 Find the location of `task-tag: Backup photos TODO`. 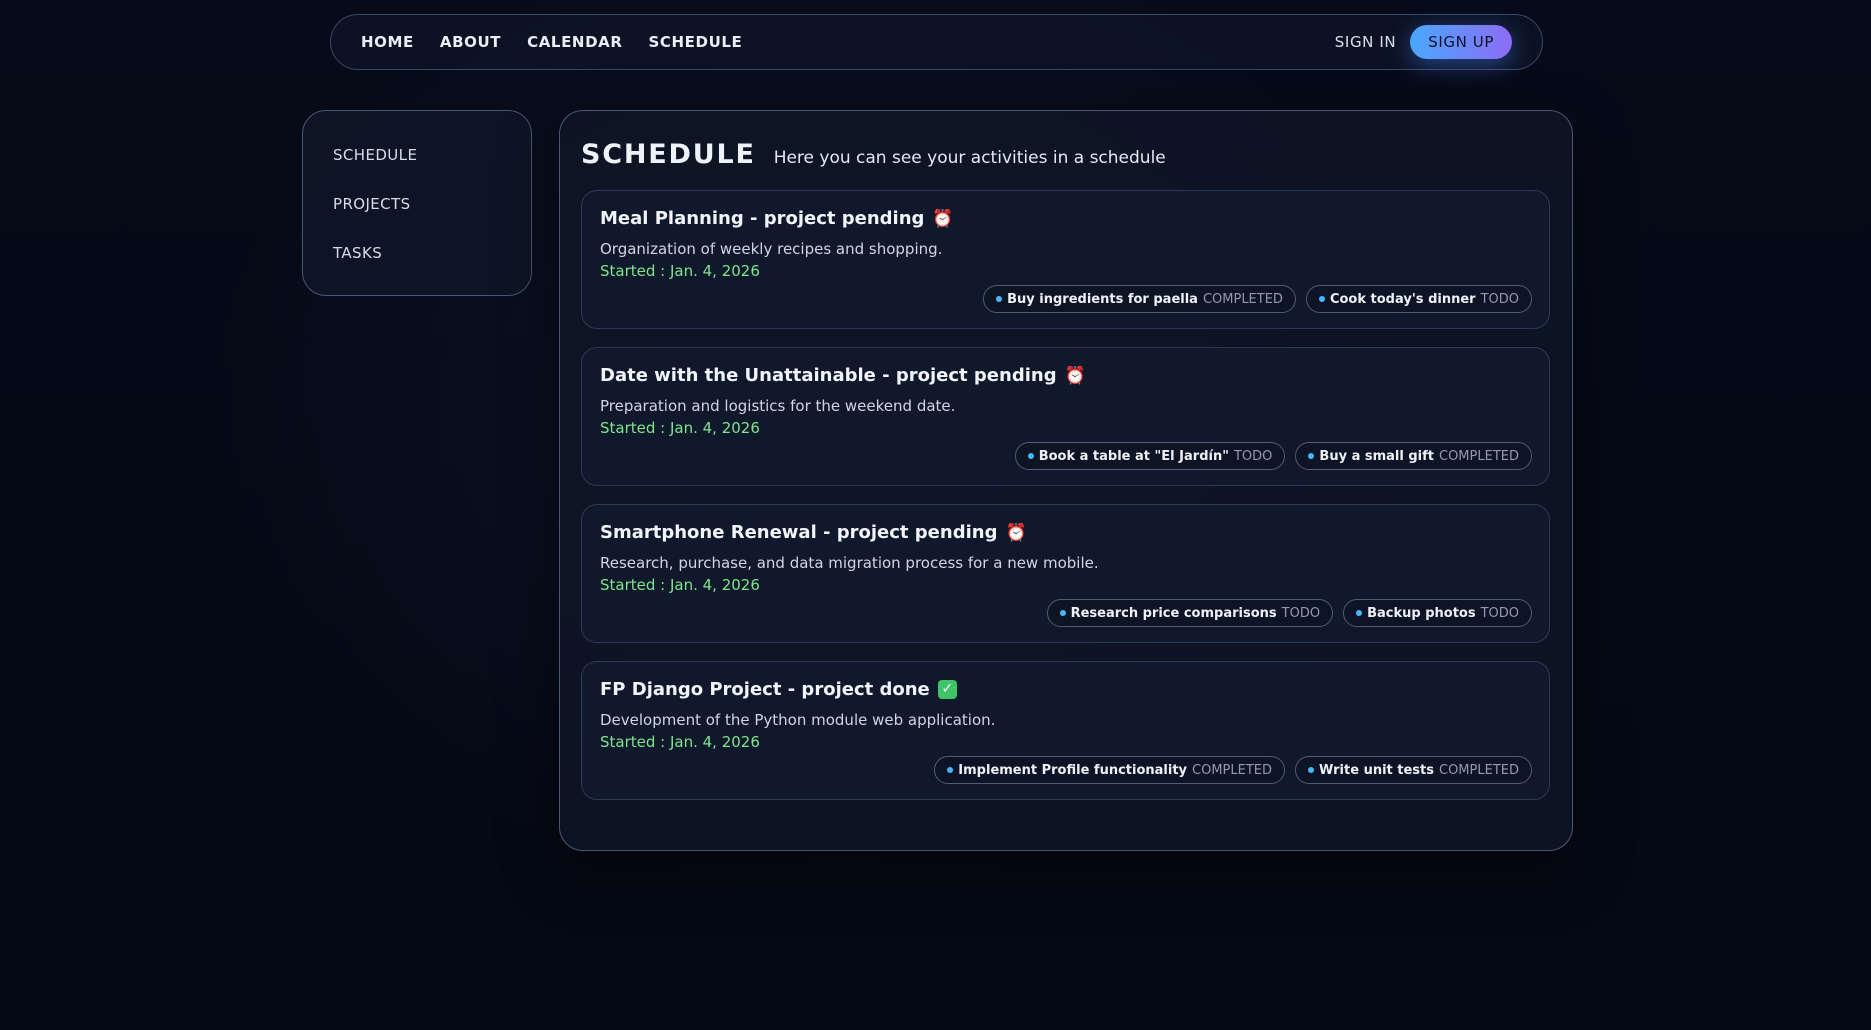

task-tag: Backup photos TODO is located at coordinates (1437, 613).